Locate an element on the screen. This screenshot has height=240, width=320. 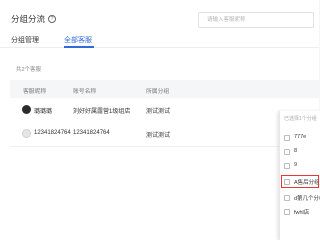
row-nickname: 12341824764 is located at coordinates (52, 133).